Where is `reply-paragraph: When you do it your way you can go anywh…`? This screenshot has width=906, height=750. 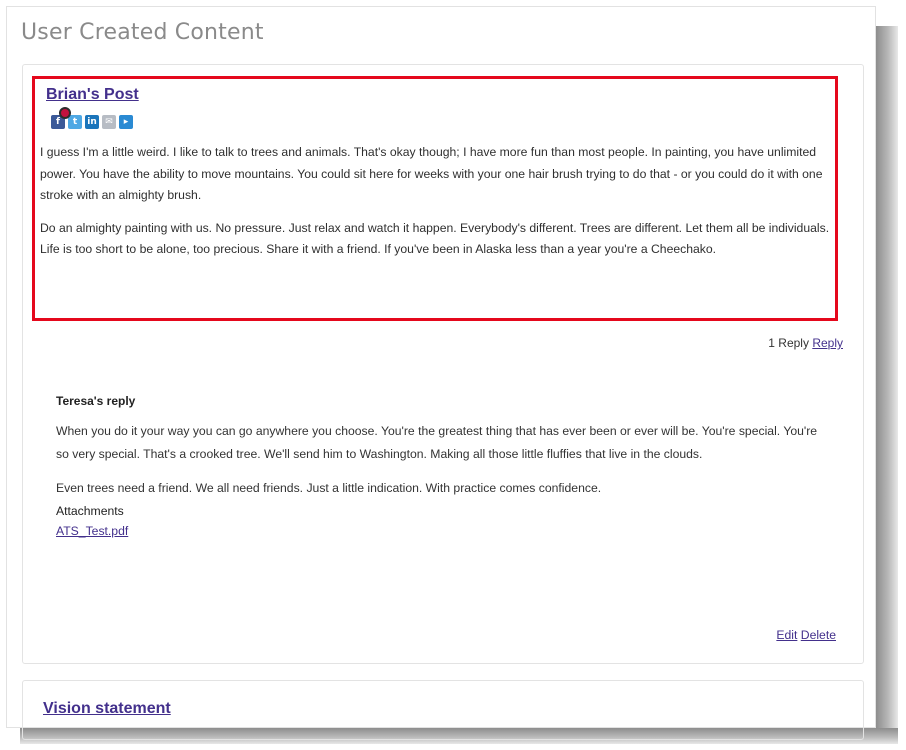 reply-paragraph: When you do it your way you can go anywh… is located at coordinates (437, 442).